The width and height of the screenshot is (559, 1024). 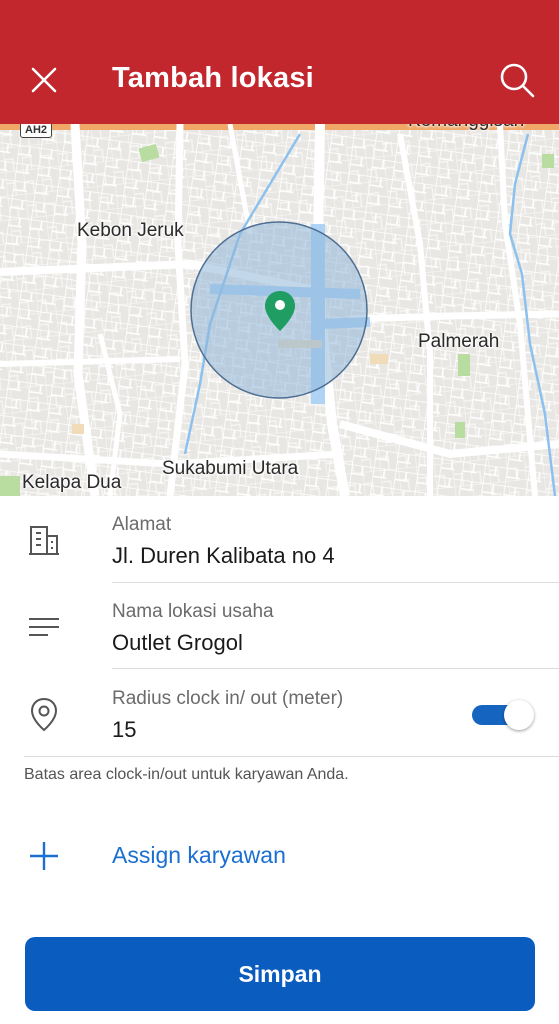 I want to click on notes-icon, so click(x=44, y=627).